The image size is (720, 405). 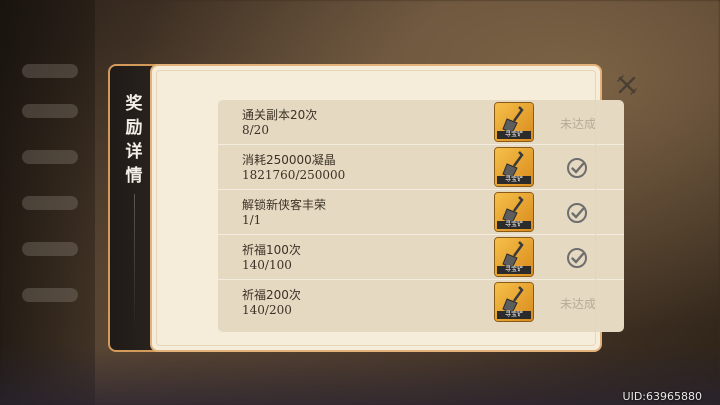 What do you see at coordinates (662, 396) in the screenshot?
I see `user-id-label: UID:63965880` at bounding box center [662, 396].